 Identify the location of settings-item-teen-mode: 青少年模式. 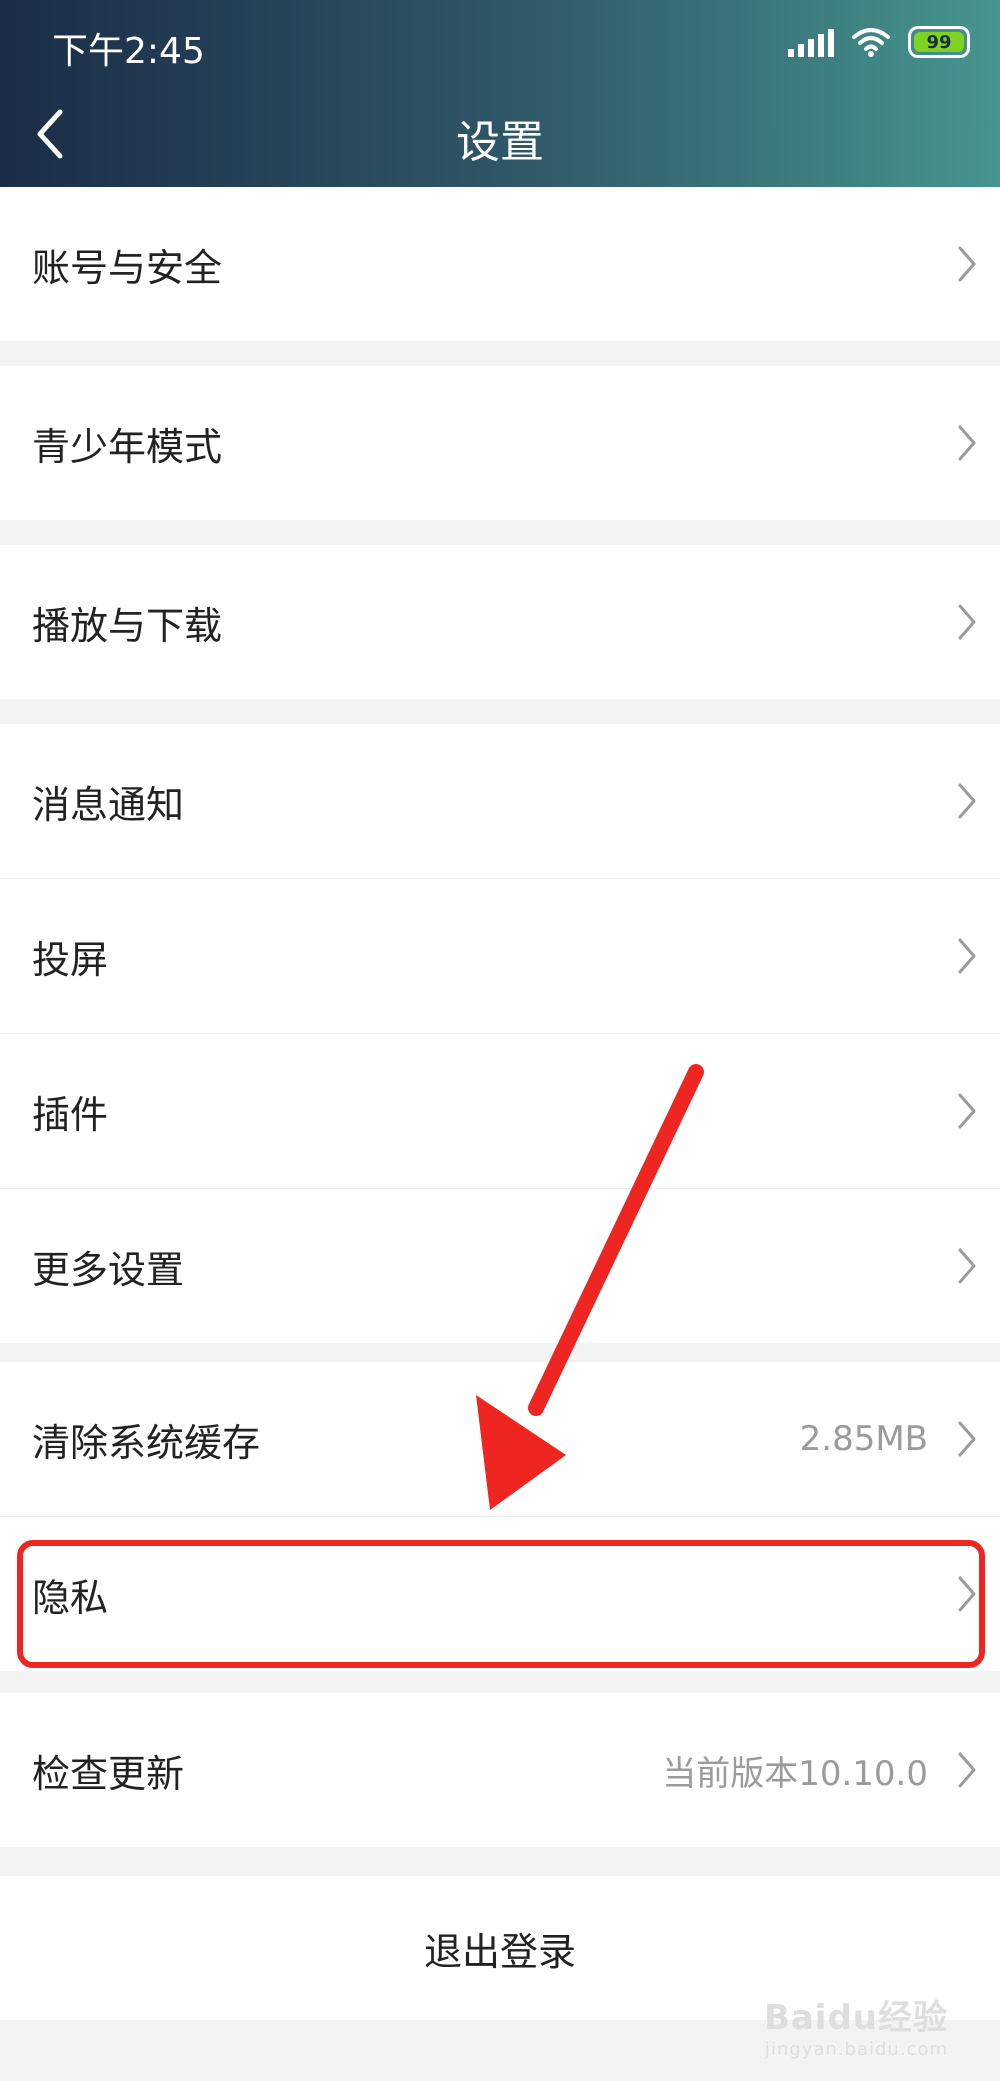
(500, 443).